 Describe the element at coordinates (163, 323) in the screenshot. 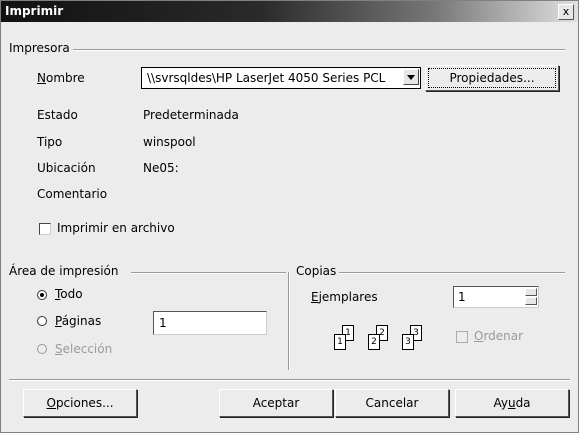

I see `pages-input-value: 1` at that location.